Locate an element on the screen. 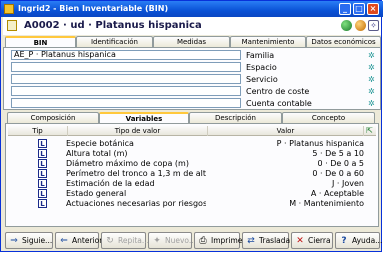 This screenshot has width=384, height=254. link-icon: ✧ is located at coordinates (373, 25).